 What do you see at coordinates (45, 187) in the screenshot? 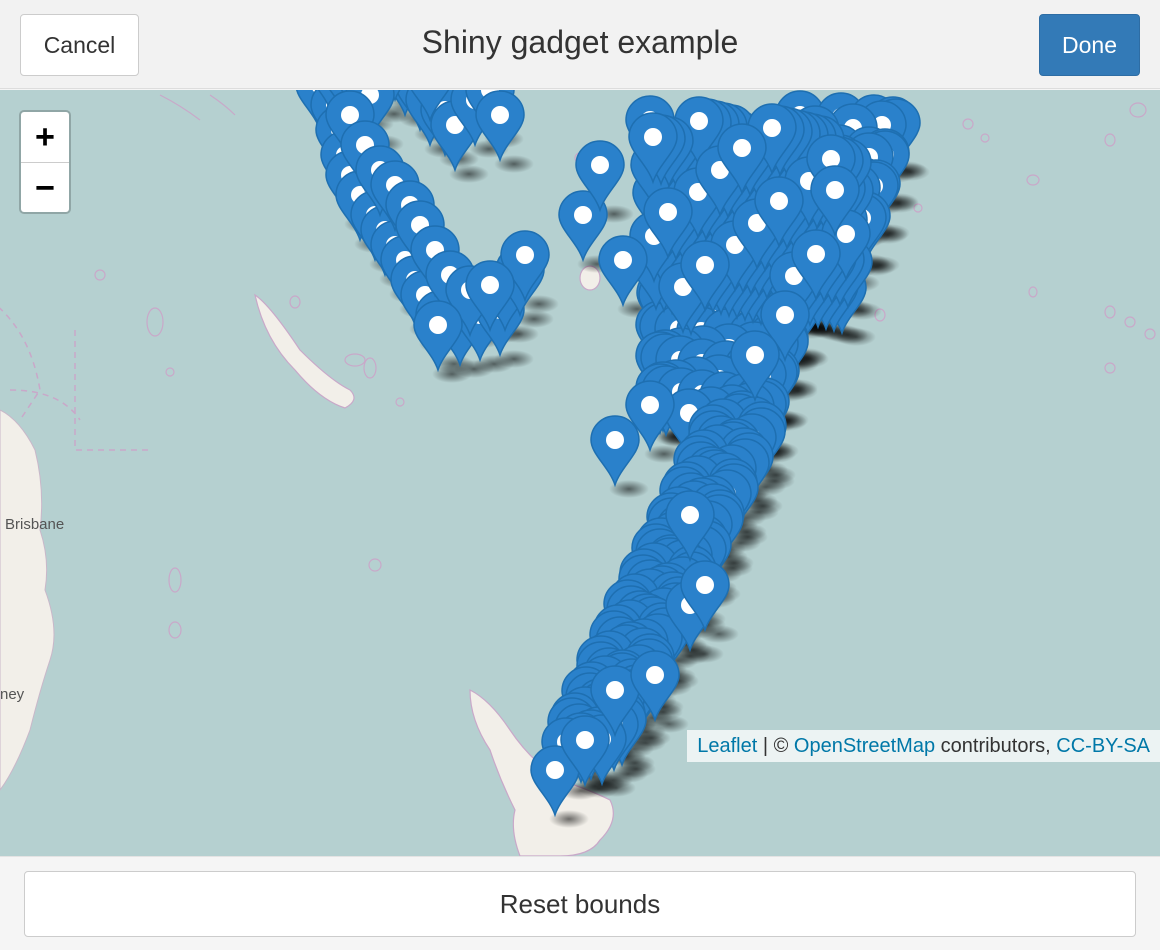
I see `zoom-out-button: −` at bounding box center [45, 187].